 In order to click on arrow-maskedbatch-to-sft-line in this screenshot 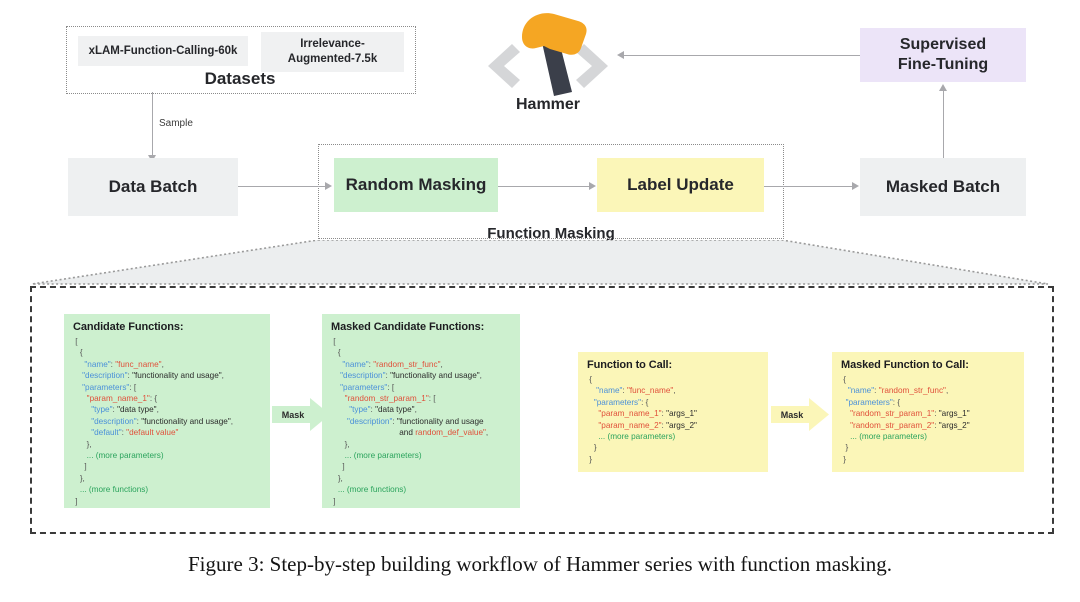, I will do `click(943, 124)`.